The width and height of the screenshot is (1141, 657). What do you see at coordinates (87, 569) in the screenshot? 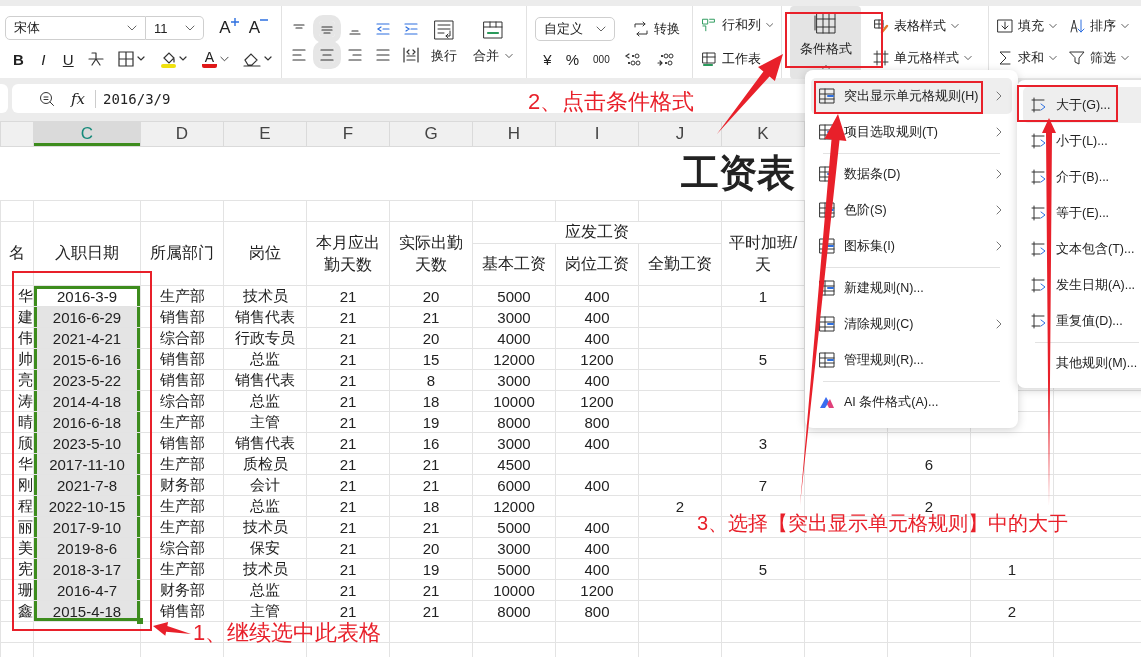
I see `table-cell: 2018-3-17` at bounding box center [87, 569].